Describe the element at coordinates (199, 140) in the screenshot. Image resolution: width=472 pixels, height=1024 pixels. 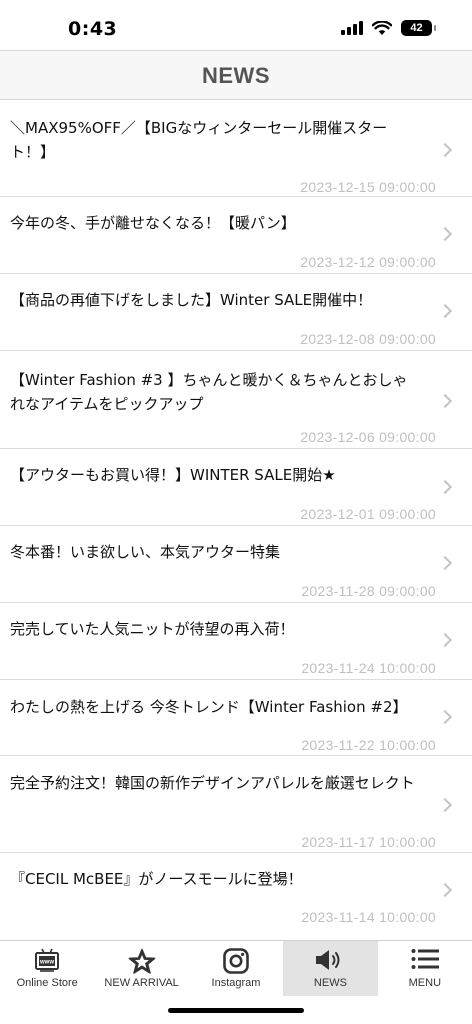
I see `news-title: ＼MAX95%OFF／【BIGなウィンターセール開催スタート！】` at that location.